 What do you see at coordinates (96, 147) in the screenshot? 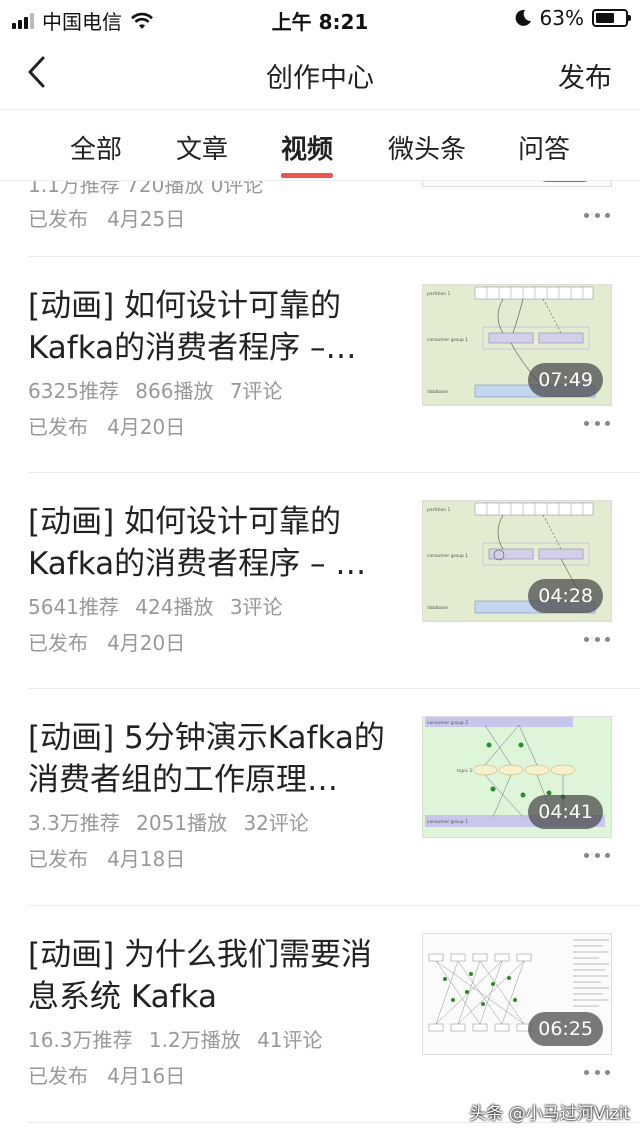
I see `tab-all: 全部` at bounding box center [96, 147].